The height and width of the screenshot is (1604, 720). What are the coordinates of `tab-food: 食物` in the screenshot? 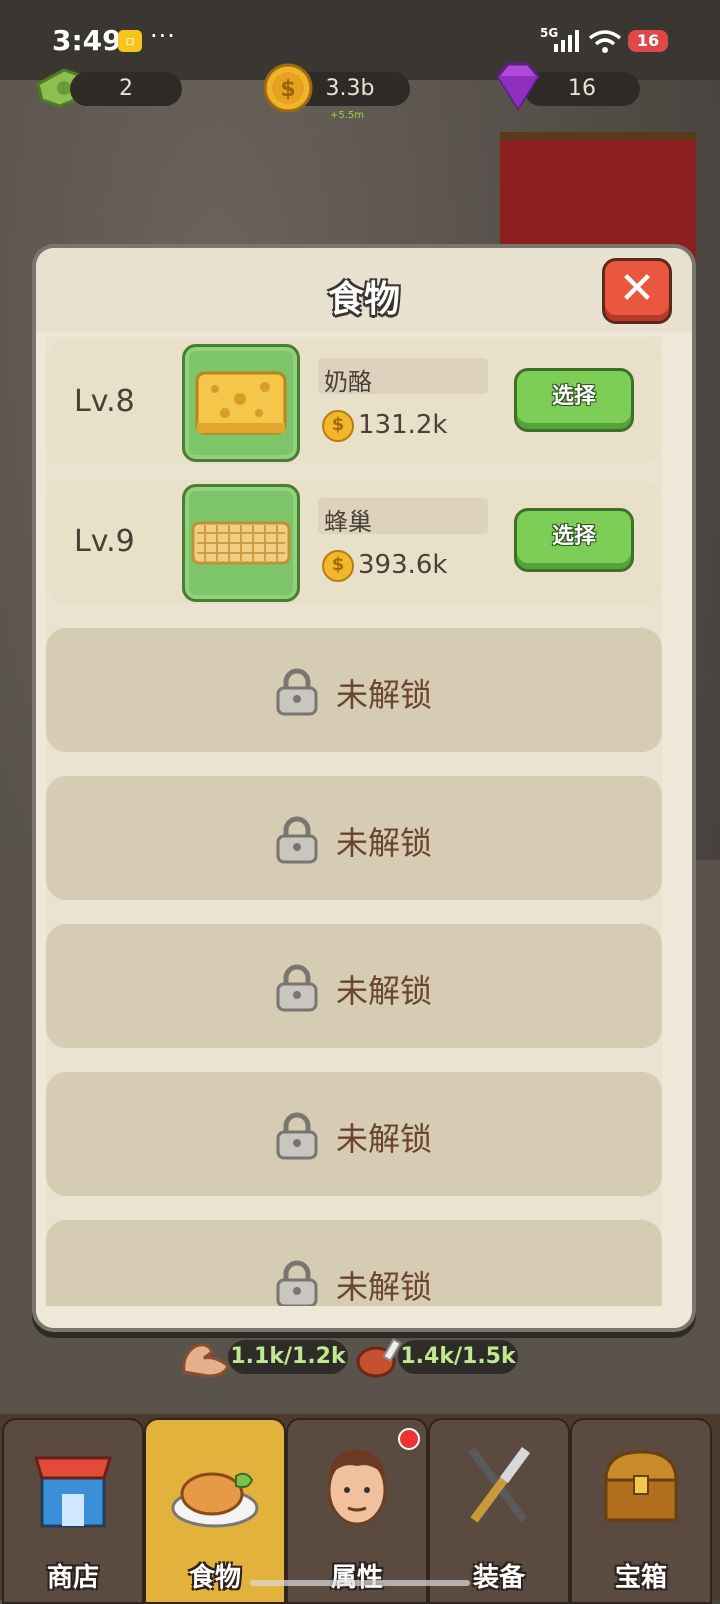 It's located at (215, 1511).